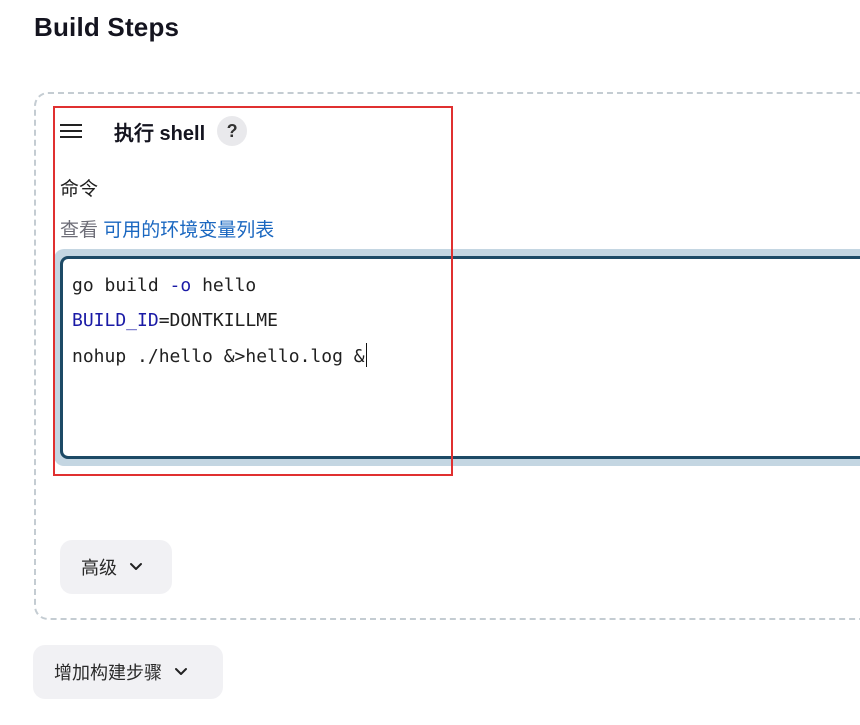 This screenshot has width=860, height=725. I want to click on add-build-step-button: 增加构建步骤, so click(128, 672).